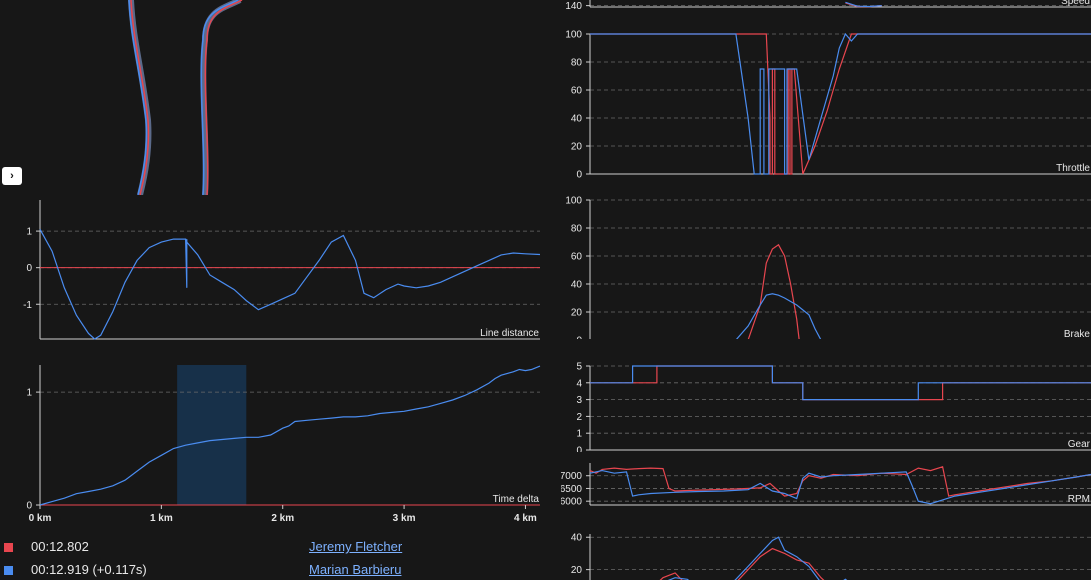 This screenshot has height=580, width=1091. Describe the element at coordinates (27, 305) in the screenshot. I see `y-tick-label: -1` at that location.